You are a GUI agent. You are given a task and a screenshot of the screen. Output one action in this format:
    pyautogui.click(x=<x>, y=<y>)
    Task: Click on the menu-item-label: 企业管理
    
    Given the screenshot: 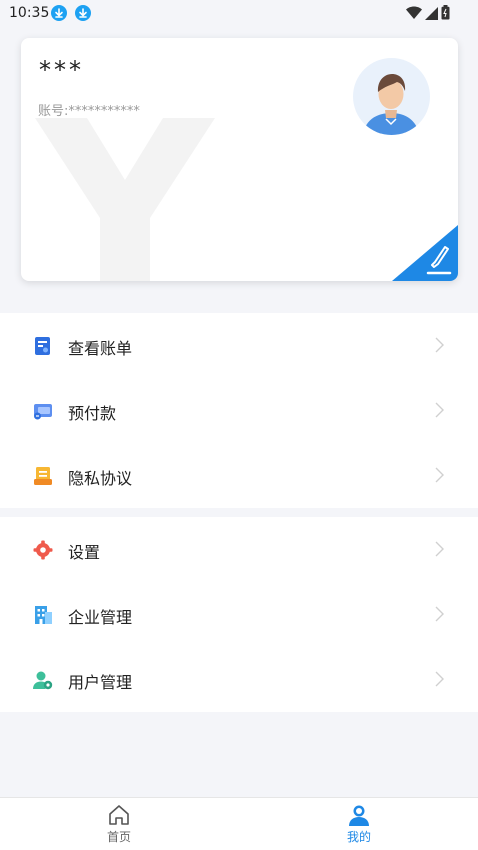 What is the action you would take?
    pyautogui.click(x=100, y=617)
    